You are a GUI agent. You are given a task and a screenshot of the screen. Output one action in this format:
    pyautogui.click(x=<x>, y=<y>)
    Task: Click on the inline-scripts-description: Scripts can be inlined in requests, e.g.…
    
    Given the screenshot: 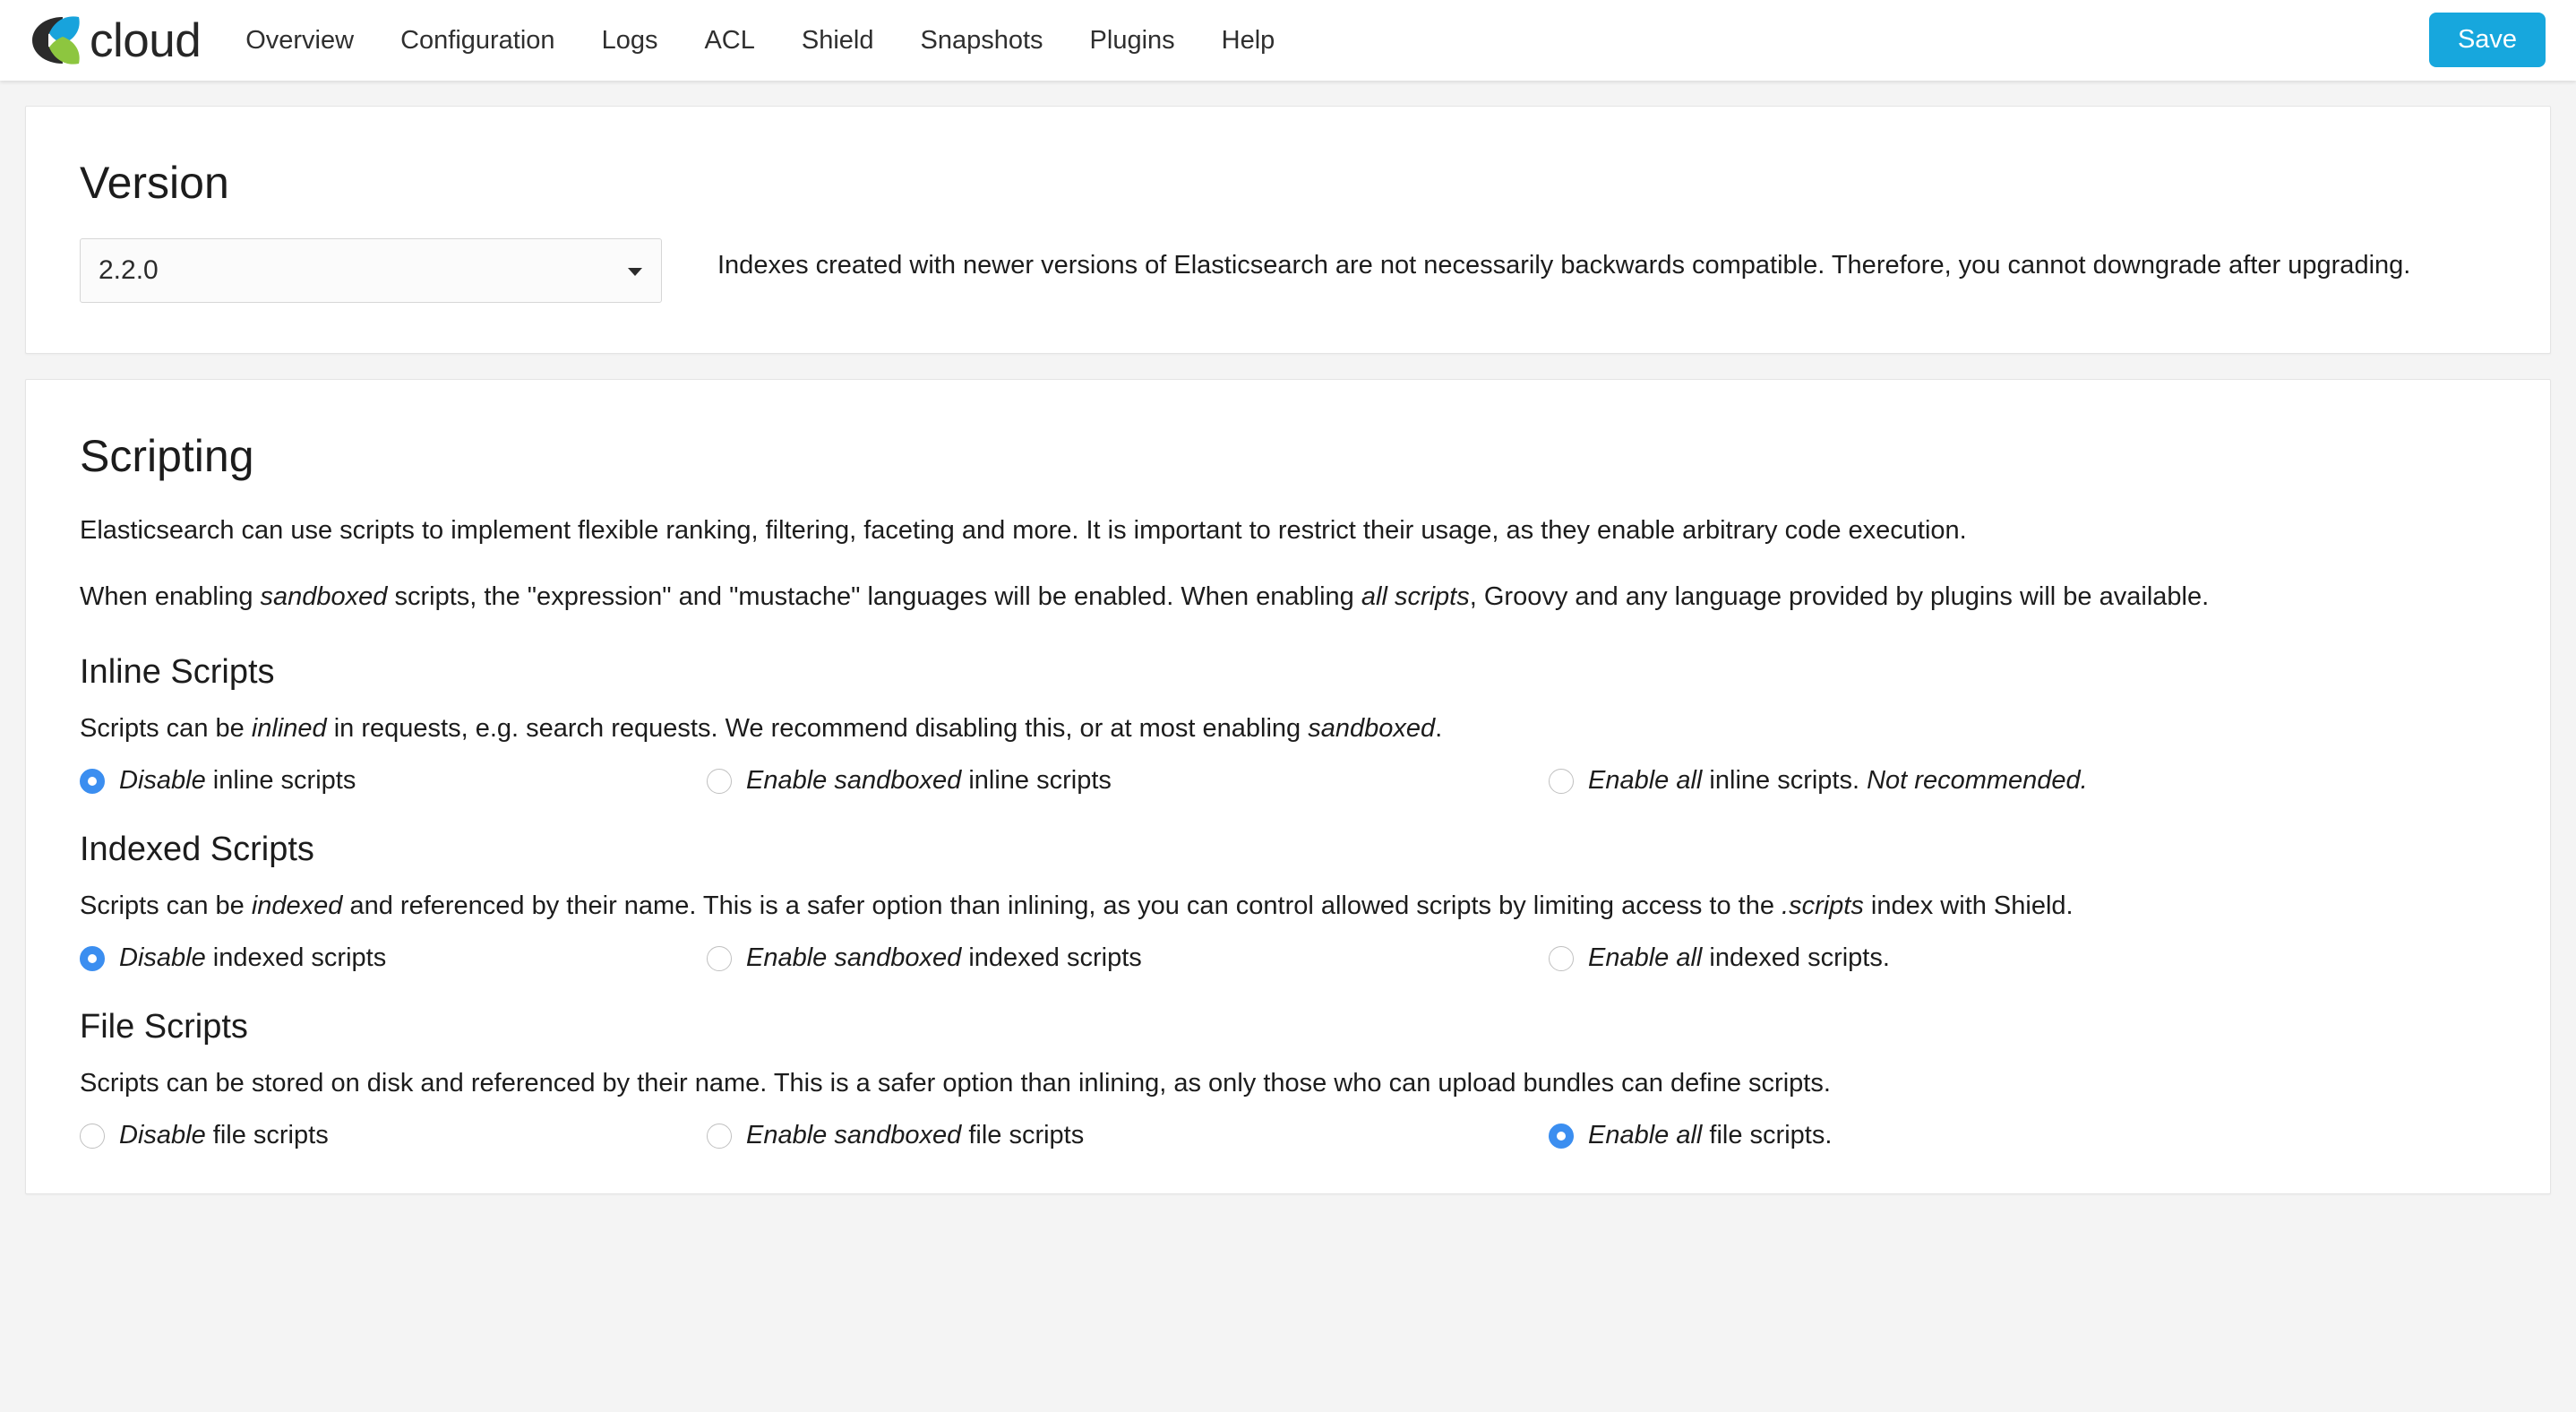 What is the action you would take?
    pyautogui.click(x=1288, y=729)
    